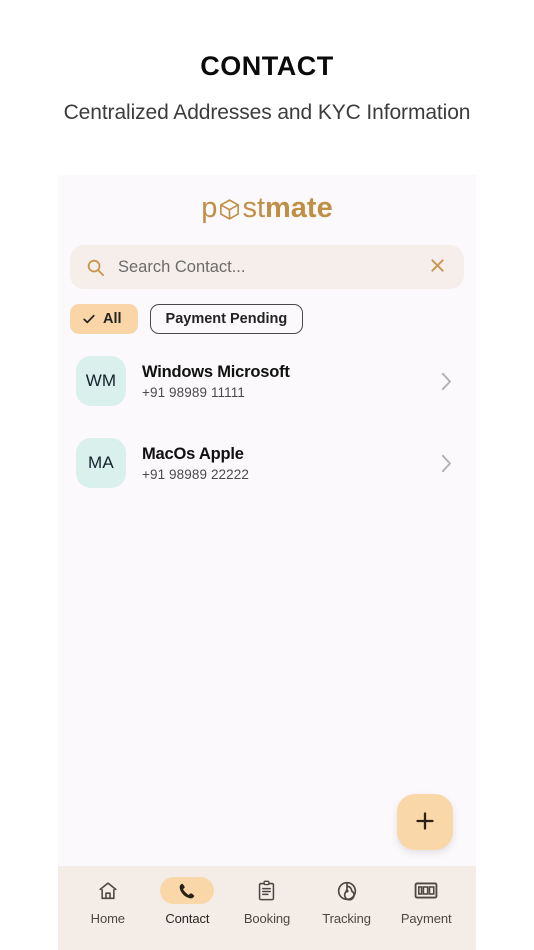 The height and width of the screenshot is (950, 534). I want to click on plus-icon, so click(425, 822).